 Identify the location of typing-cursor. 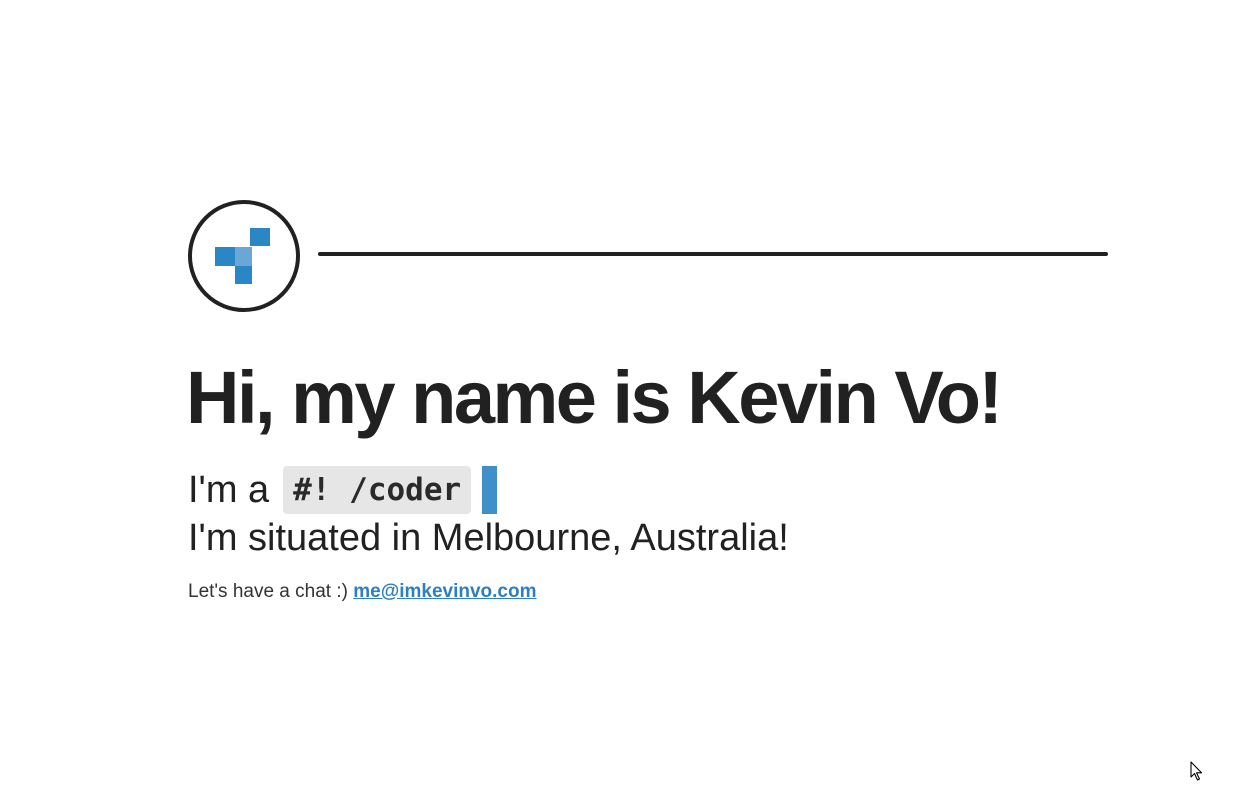
(490, 490).